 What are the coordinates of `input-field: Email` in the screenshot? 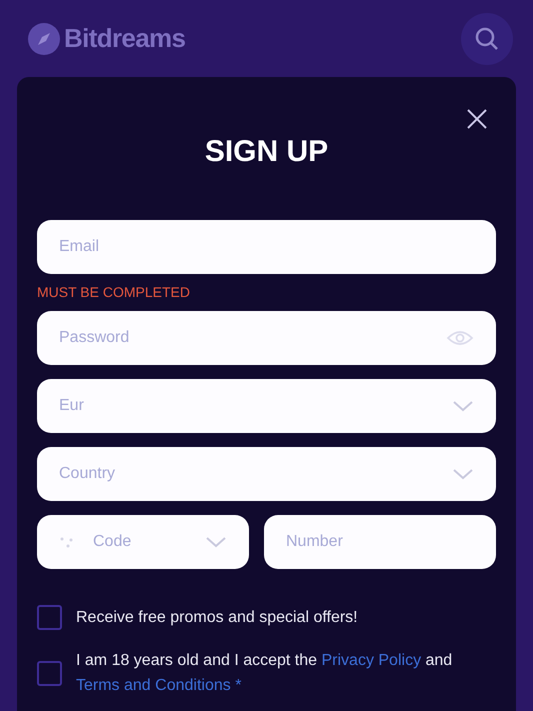 It's located at (266, 247).